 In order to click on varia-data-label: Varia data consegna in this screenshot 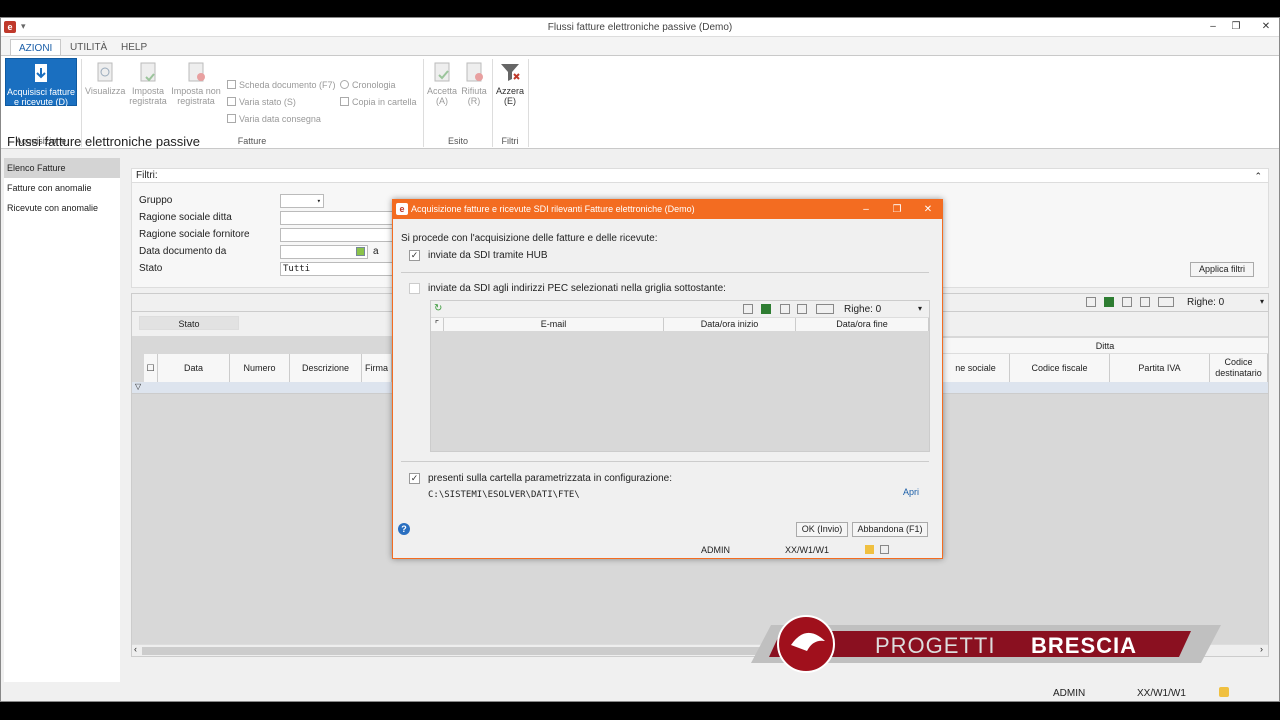, I will do `click(280, 119)`.